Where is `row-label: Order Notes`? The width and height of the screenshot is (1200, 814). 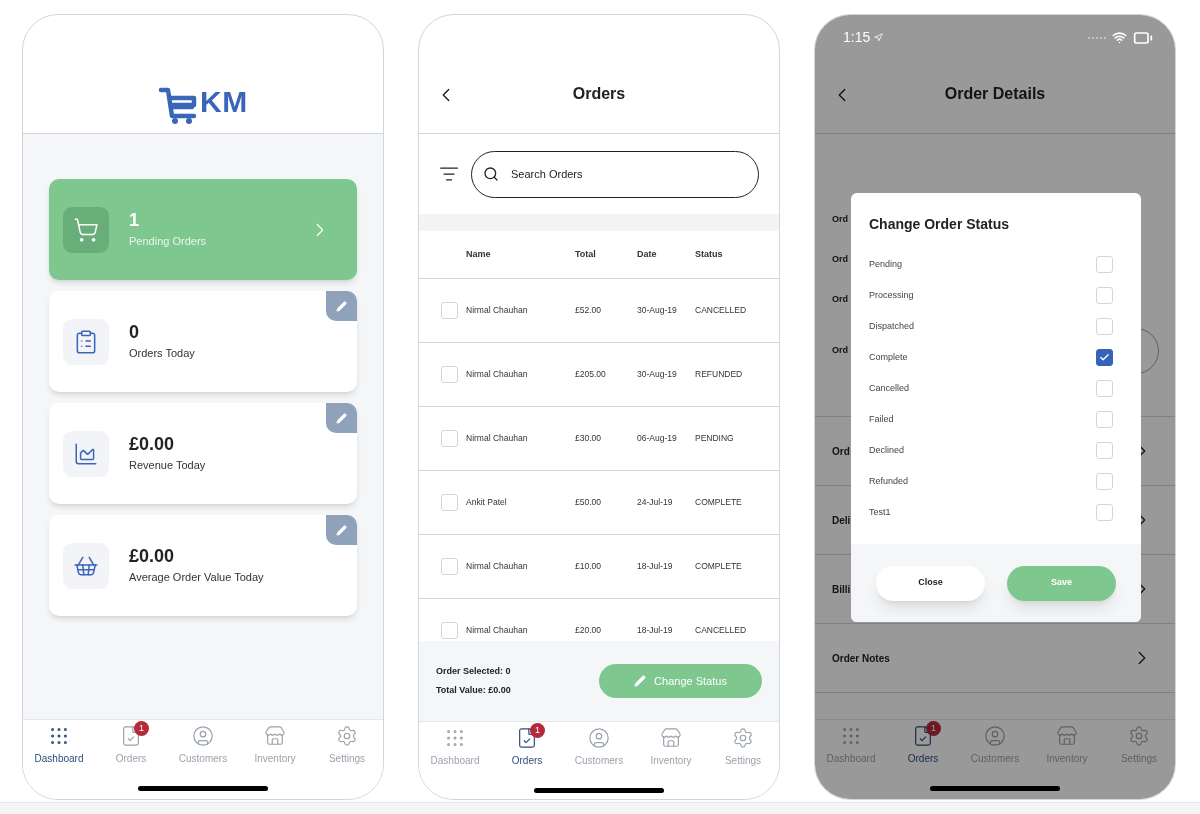 row-label: Order Notes is located at coordinates (861, 658).